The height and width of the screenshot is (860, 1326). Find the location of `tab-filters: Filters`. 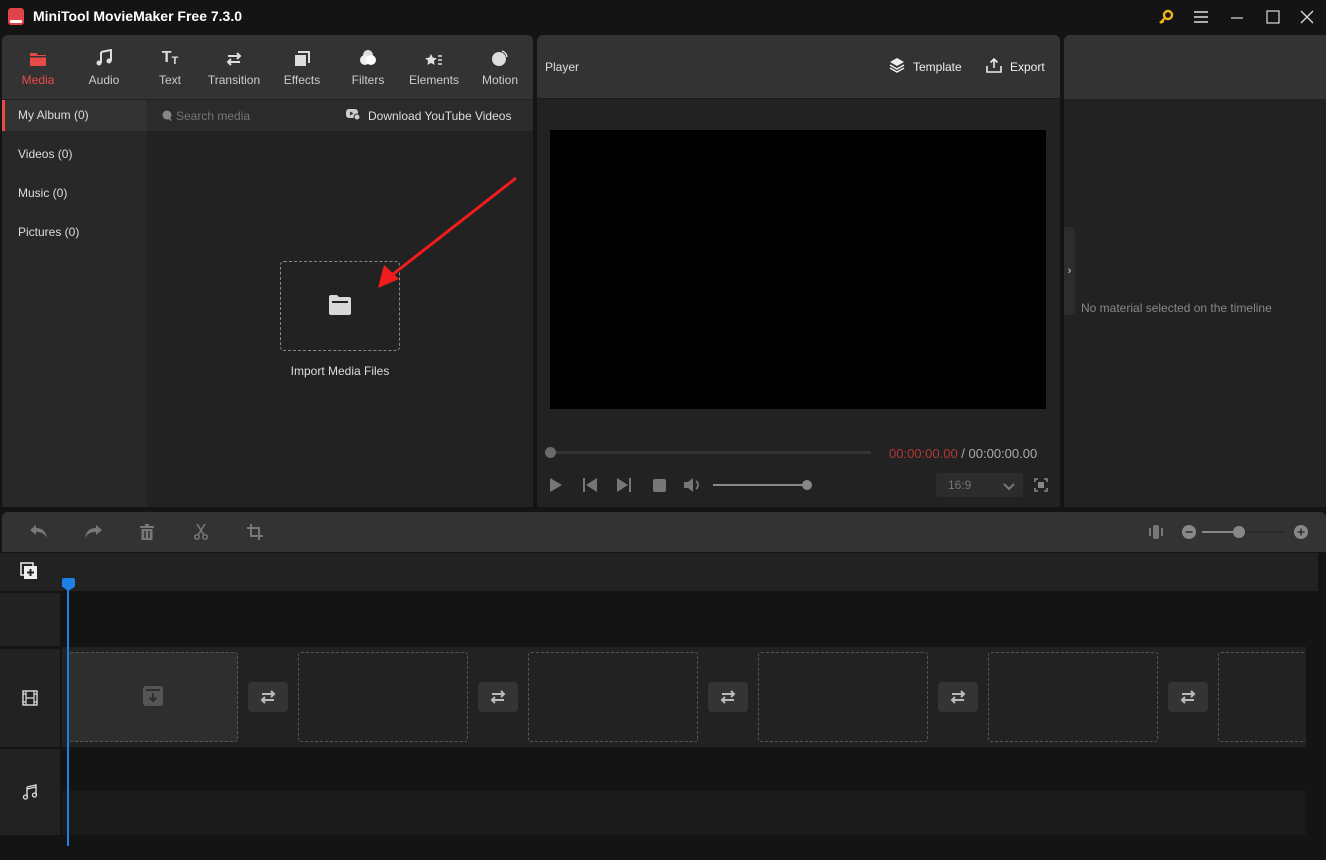

tab-filters: Filters is located at coordinates (368, 67).